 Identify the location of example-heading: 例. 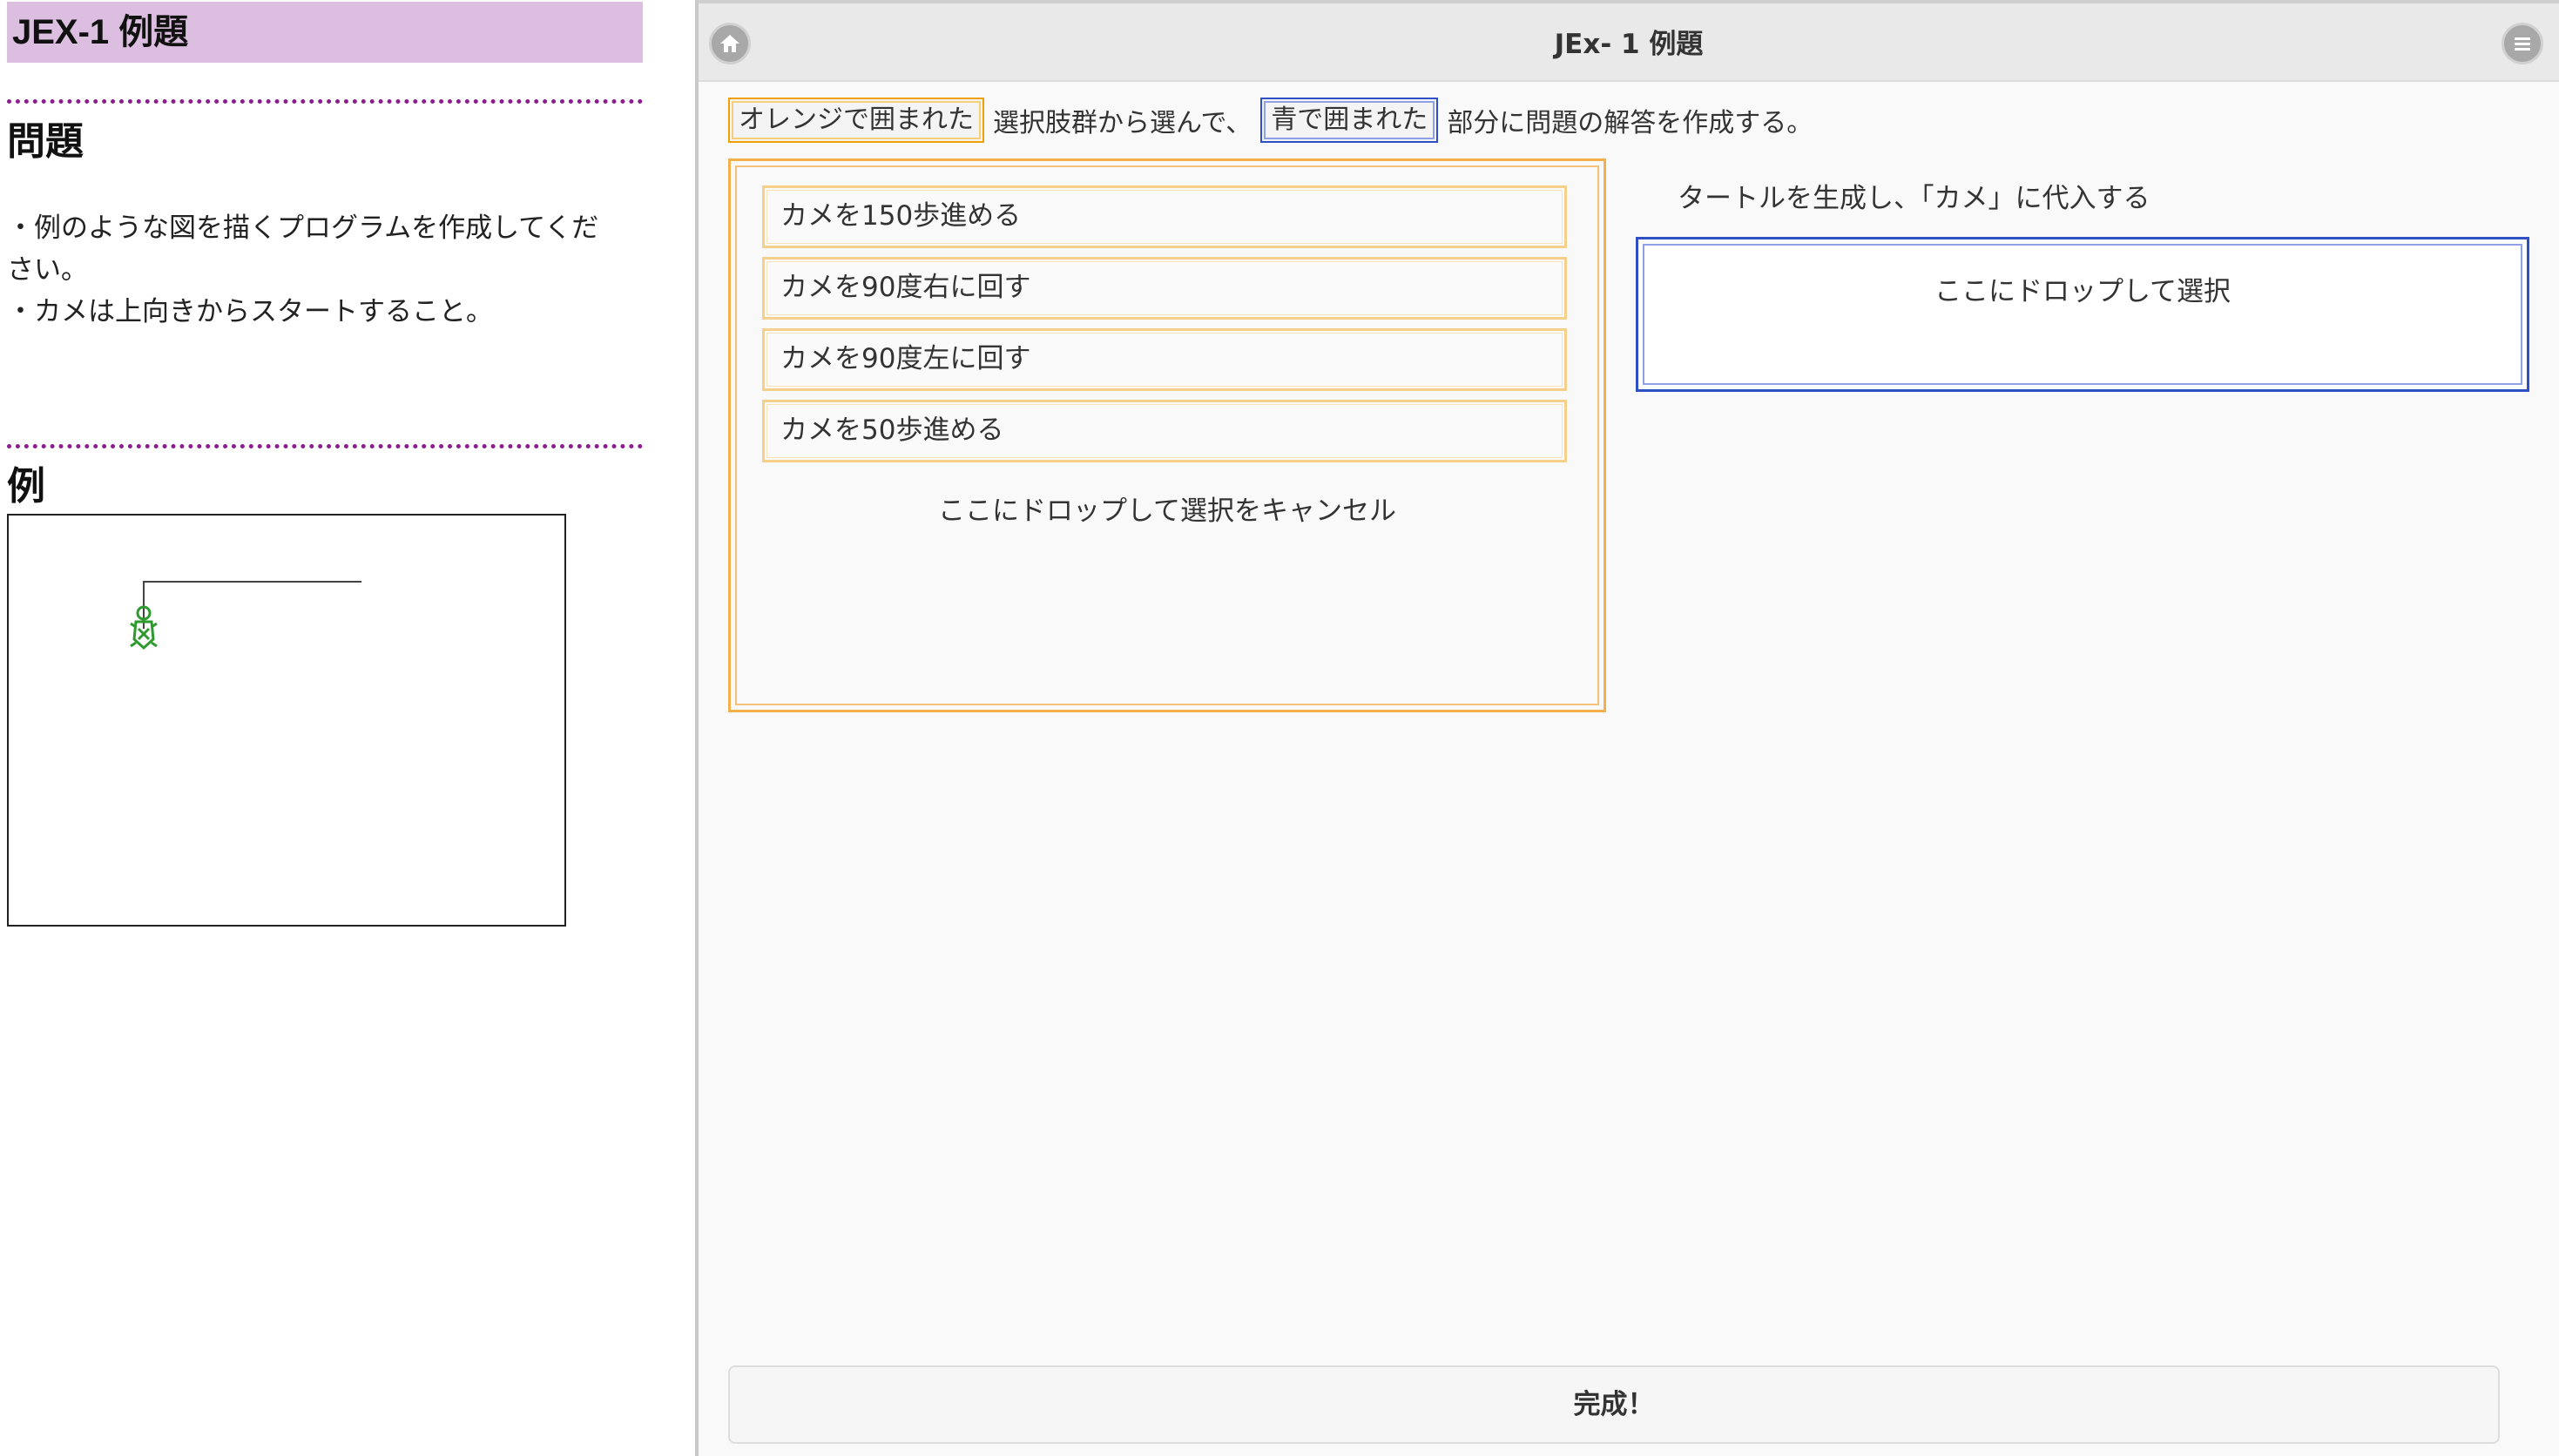
(26, 486).